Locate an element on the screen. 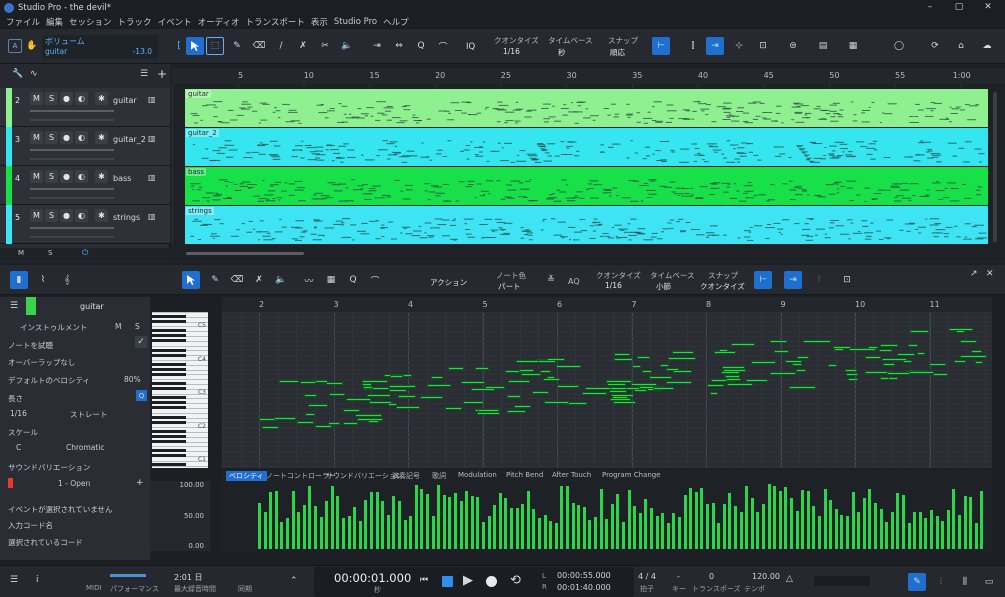  tempo-value: 120.00 is located at coordinates (766, 576).